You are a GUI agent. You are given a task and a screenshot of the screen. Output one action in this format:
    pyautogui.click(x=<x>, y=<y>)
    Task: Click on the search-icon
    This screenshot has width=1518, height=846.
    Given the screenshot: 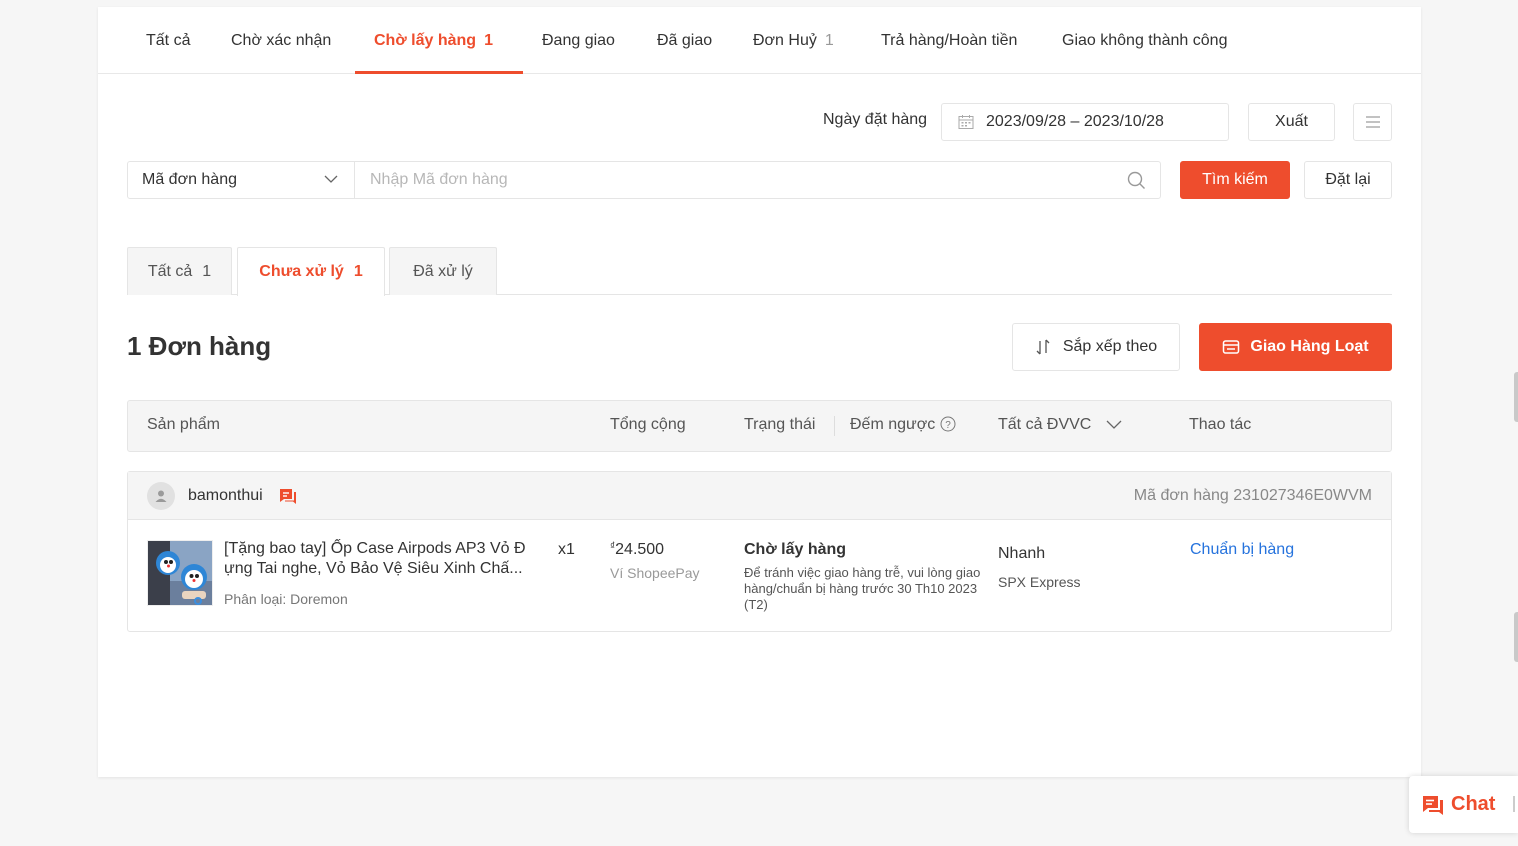 What is the action you would take?
    pyautogui.click(x=1136, y=180)
    